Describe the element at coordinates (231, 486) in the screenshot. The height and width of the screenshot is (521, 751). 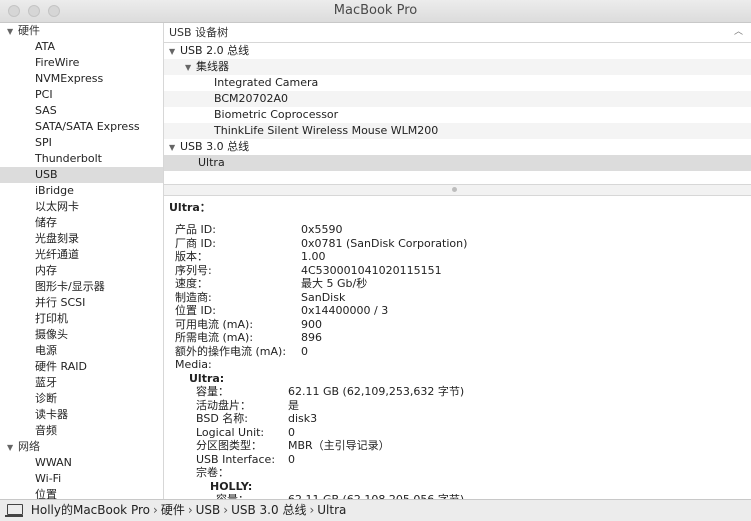
I see `volume-name: HOLLY:` at that location.